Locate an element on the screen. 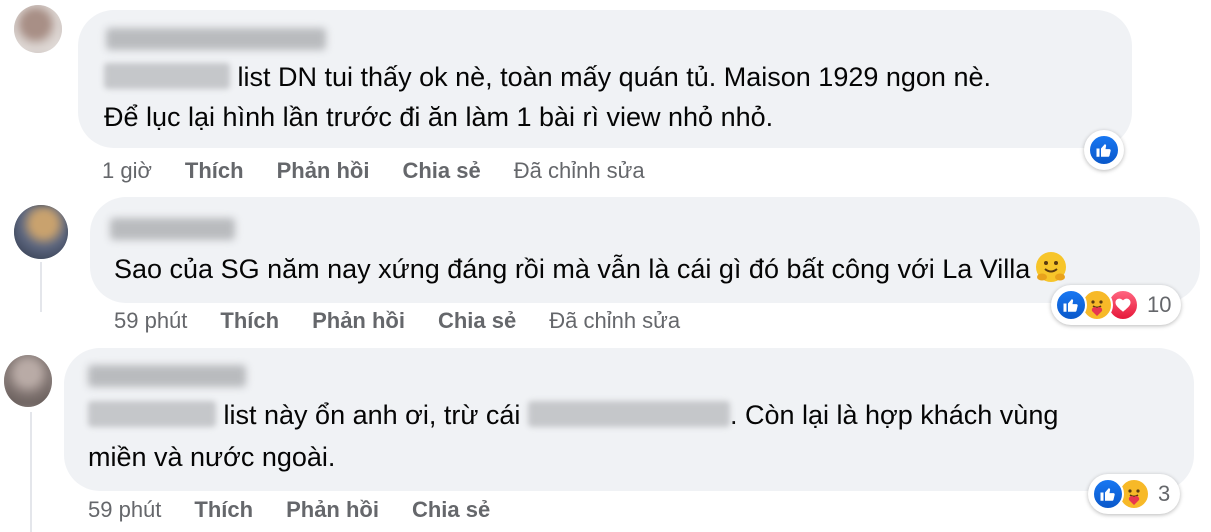  comment-time: 1 giờ is located at coordinates (127, 171).